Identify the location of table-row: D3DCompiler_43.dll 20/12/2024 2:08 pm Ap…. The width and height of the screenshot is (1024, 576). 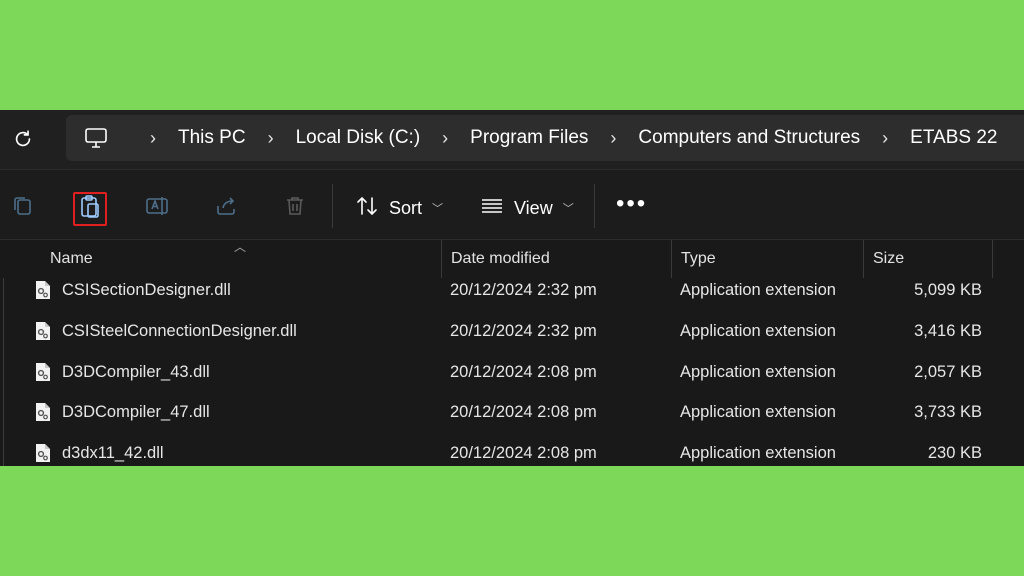
(512, 372).